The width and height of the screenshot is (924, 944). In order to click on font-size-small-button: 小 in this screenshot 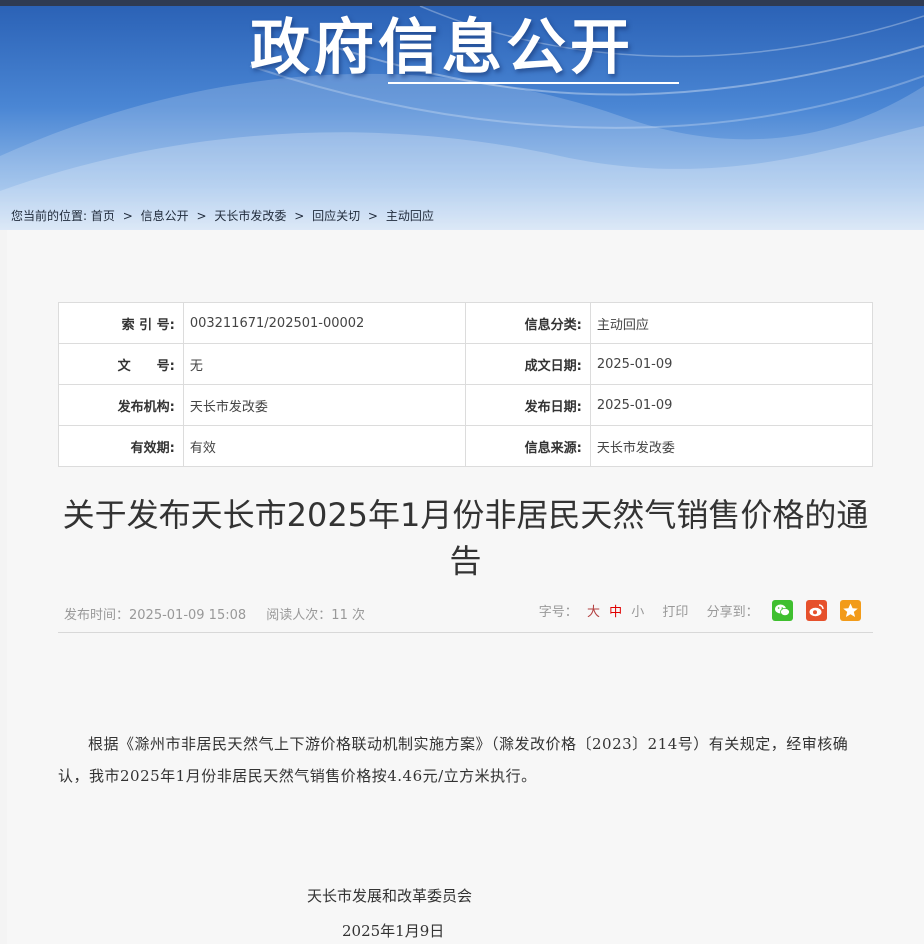, I will do `click(637, 610)`.